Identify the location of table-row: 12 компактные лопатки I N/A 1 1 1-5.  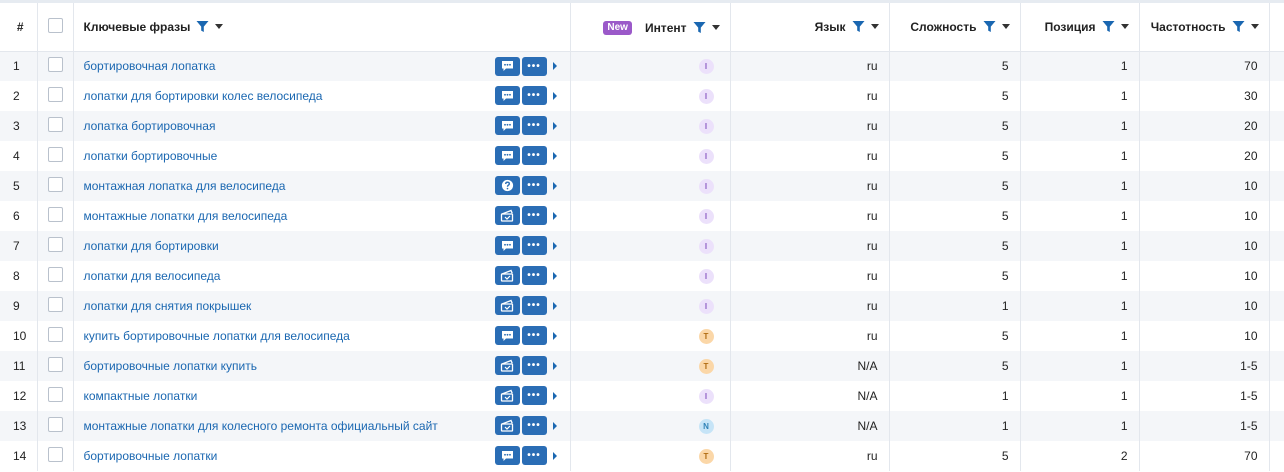
(642, 396).